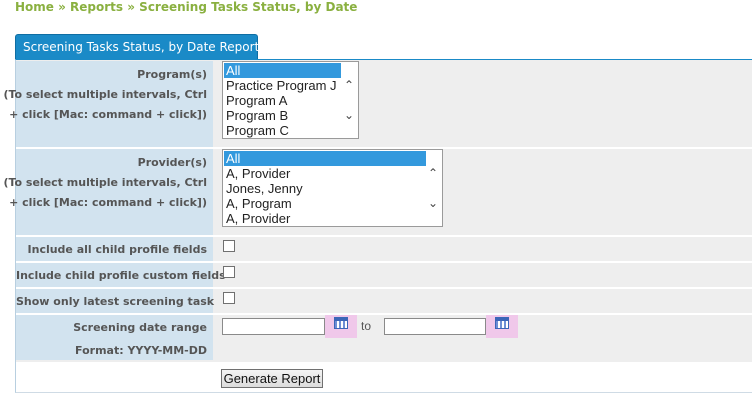 The image size is (752, 413). What do you see at coordinates (229, 272) in the screenshot?
I see `include-custom-fields-checkbox` at bounding box center [229, 272].